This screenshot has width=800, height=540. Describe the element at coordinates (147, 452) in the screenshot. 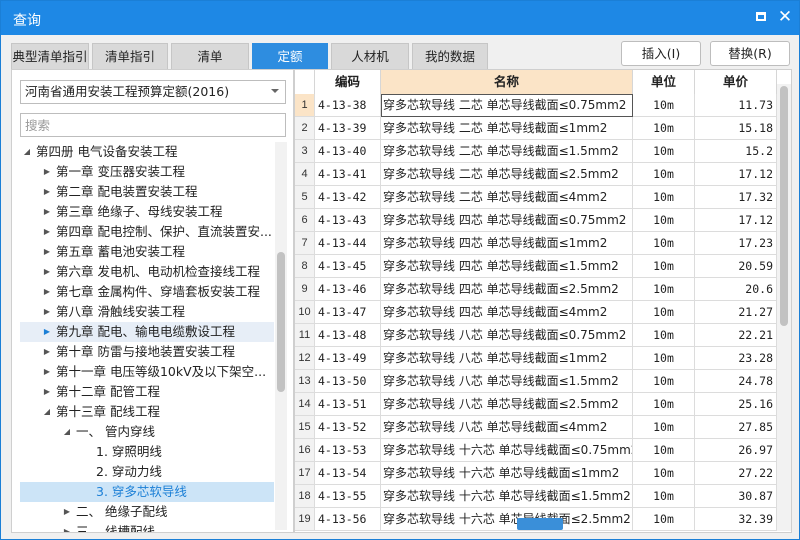

I see `tree-item: 1. 穿照明线` at that location.